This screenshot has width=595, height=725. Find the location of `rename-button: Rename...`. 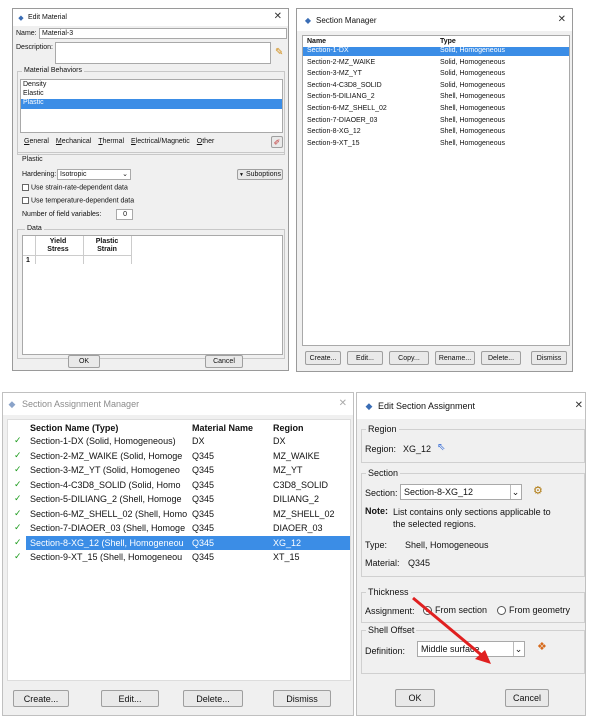

rename-button: Rename... is located at coordinates (455, 358).